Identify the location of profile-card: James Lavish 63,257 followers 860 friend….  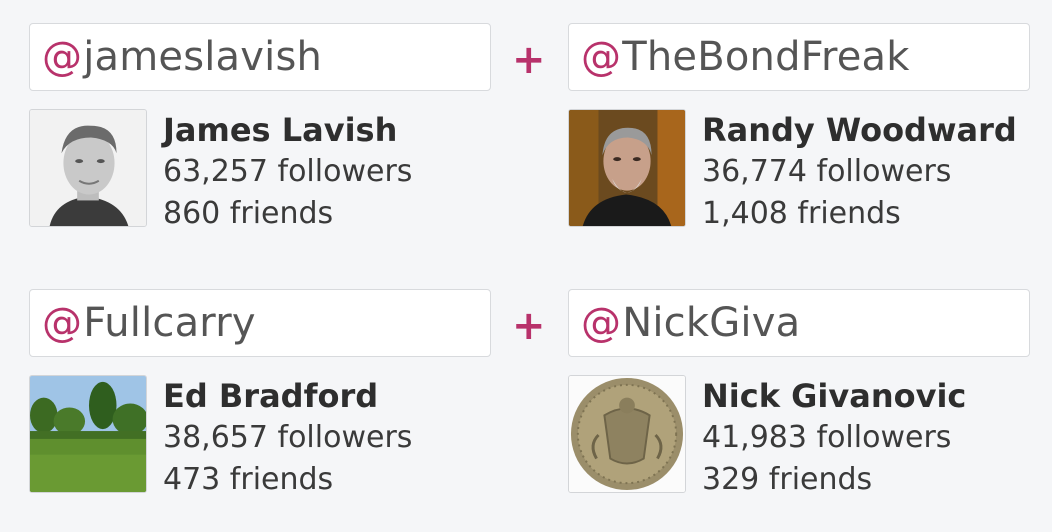
(264, 170).